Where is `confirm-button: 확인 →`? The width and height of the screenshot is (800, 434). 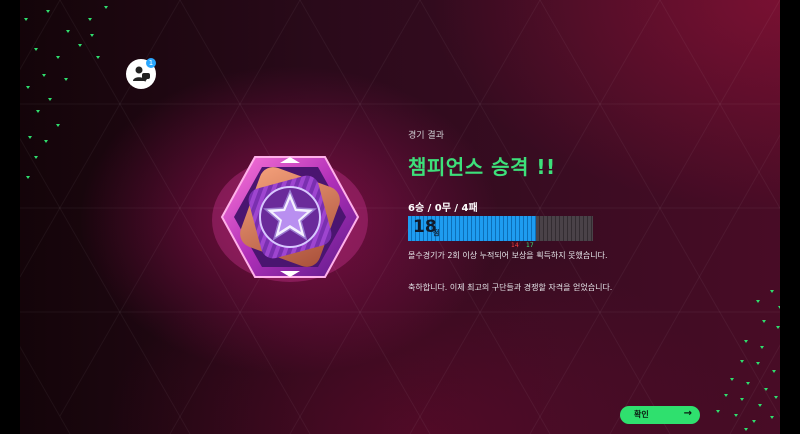 confirm-button: 확인 → is located at coordinates (660, 415).